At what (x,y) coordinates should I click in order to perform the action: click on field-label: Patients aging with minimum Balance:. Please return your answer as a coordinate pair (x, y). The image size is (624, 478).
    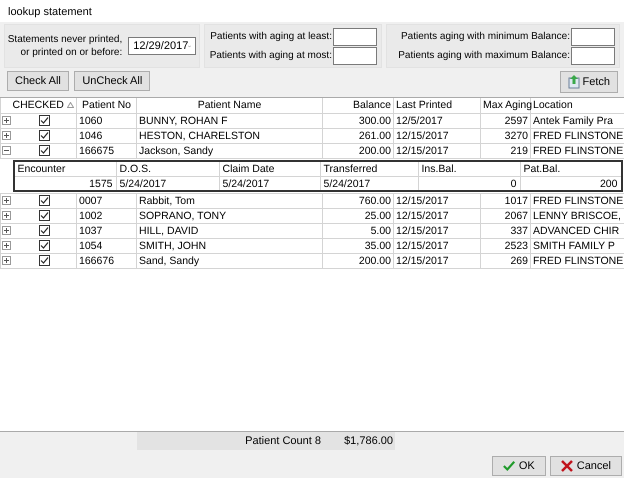
    Looking at the image, I should click on (485, 37).